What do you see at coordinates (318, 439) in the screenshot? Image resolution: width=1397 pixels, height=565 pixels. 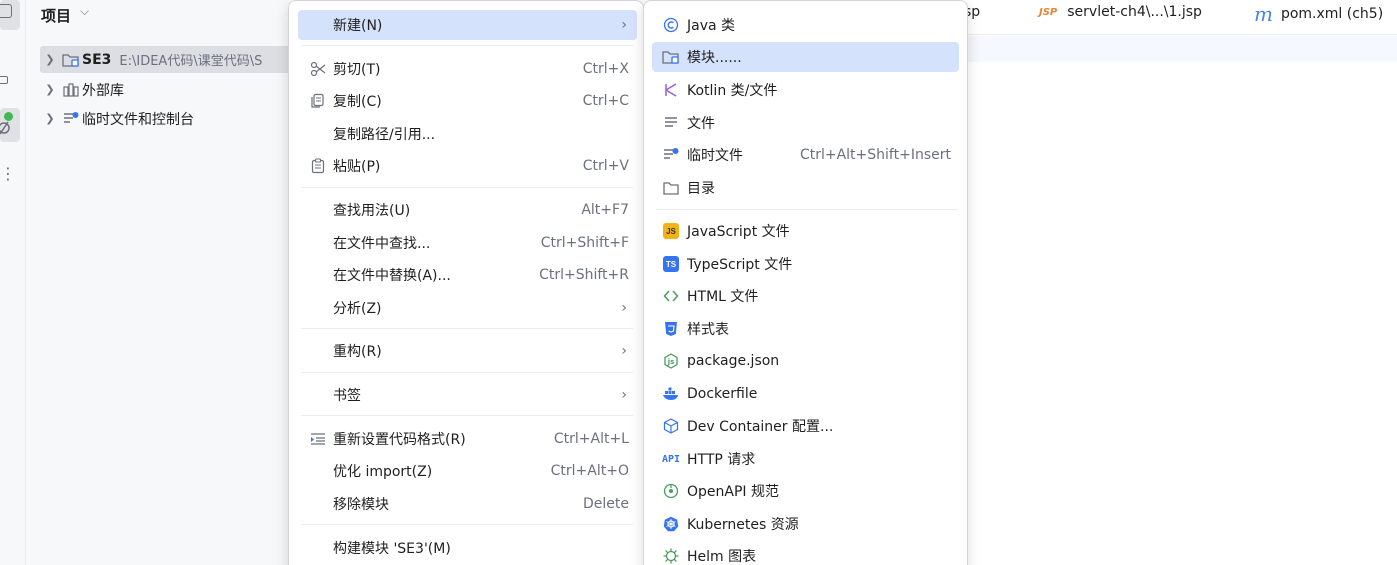 I see `reformat-icon` at bounding box center [318, 439].